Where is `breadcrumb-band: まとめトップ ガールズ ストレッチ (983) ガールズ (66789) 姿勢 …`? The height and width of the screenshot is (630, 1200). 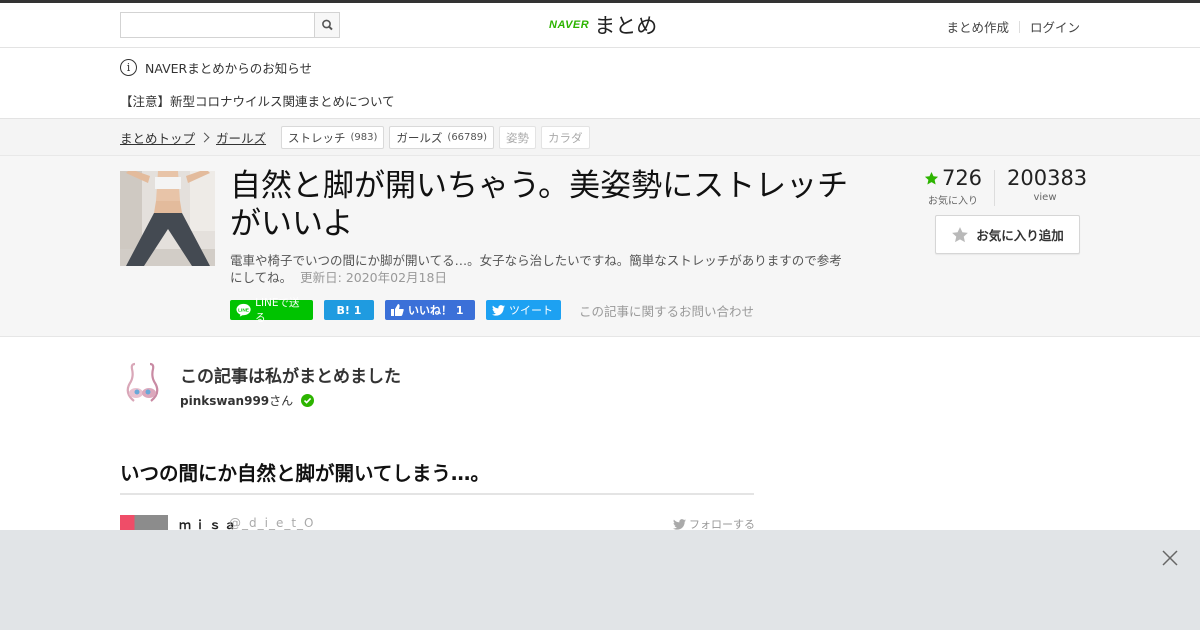 breadcrumb-band: まとめトップ ガールズ ストレッチ (983) ガールズ (66789) 姿勢 … is located at coordinates (600, 137).